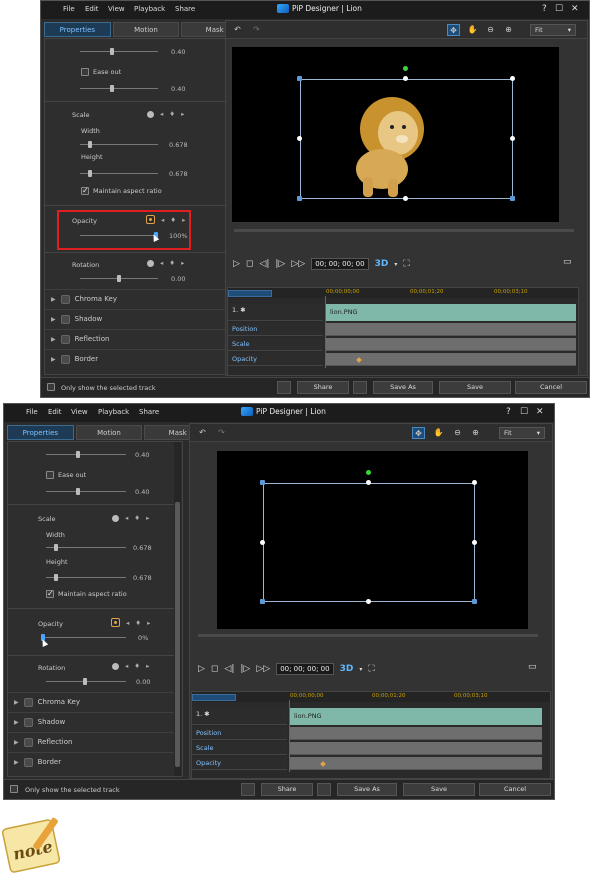 This screenshot has height=880, width=592. I want to click on zoom-in-icon: ⊕, so click(508, 30).